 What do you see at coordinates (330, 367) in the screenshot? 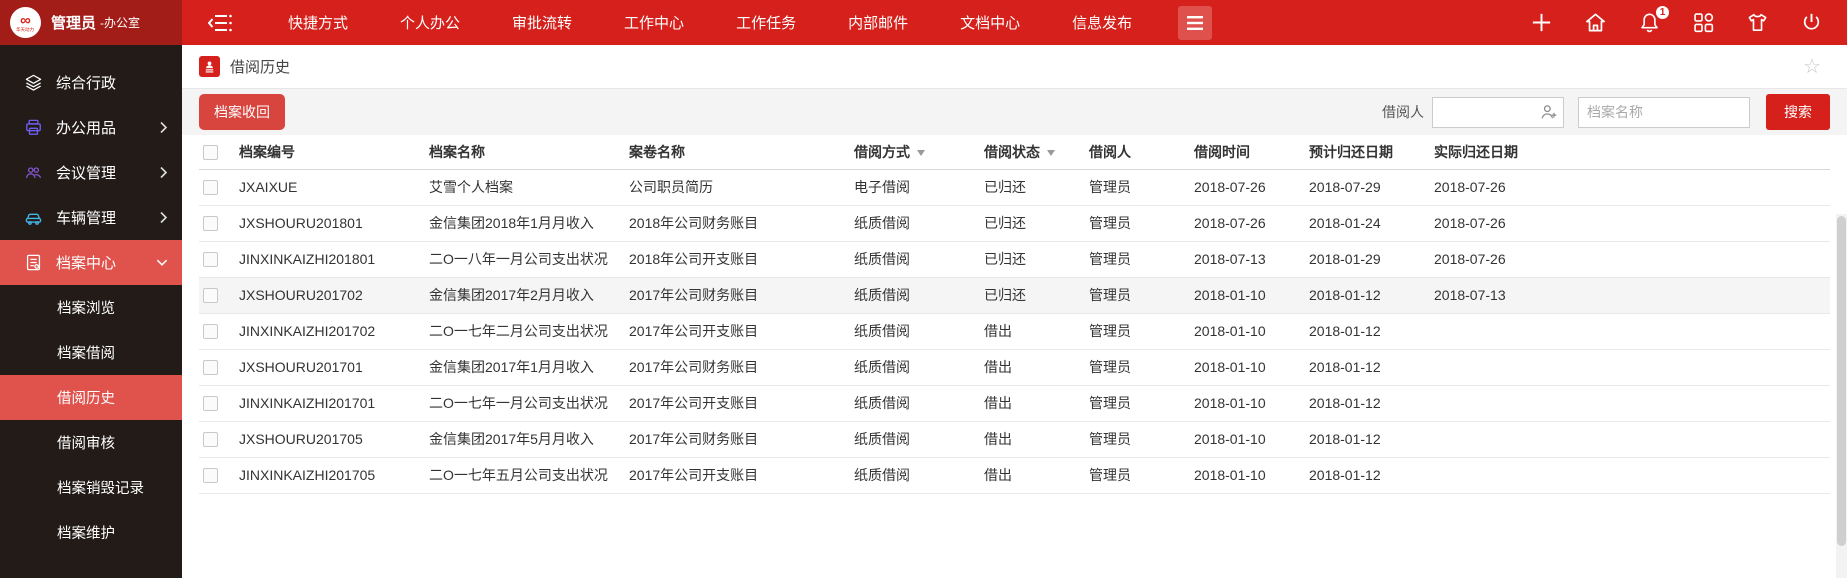
I see `cell-archive-no: JXSHOURU201701` at bounding box center [330, 367].